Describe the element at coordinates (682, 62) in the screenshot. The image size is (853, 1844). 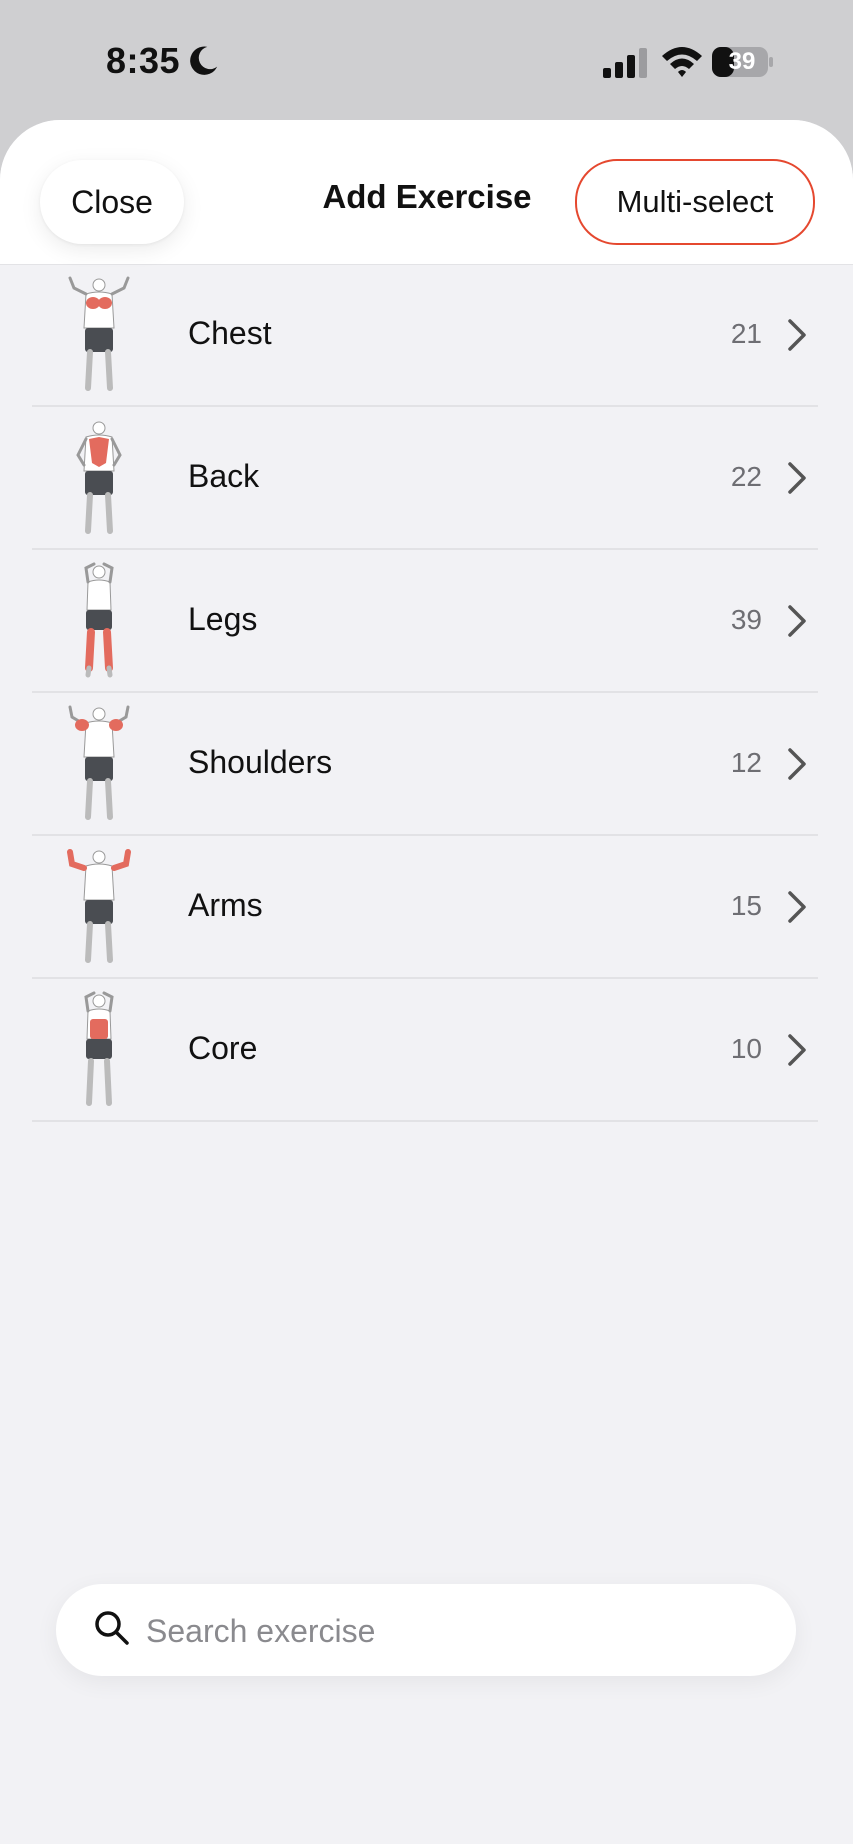
I see `wifi-icon` at that location.